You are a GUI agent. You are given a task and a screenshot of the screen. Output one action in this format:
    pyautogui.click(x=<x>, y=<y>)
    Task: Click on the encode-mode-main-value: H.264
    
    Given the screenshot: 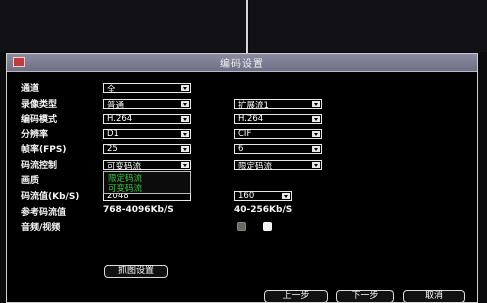 What is the action you would take?
    pyautogui.click(x=120, y=119)
    